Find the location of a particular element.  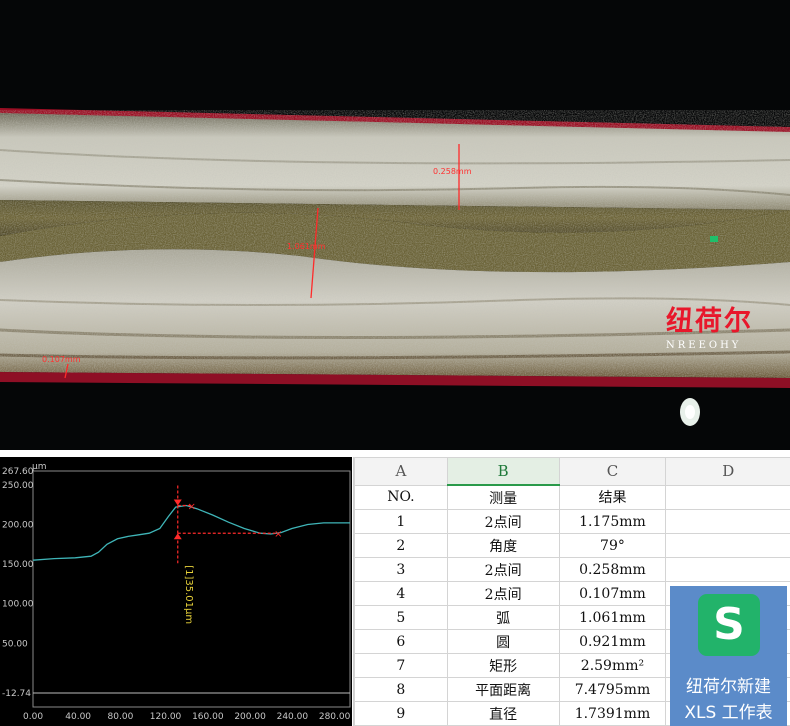

cell-a: 9 is located at coordinates (401, 713).